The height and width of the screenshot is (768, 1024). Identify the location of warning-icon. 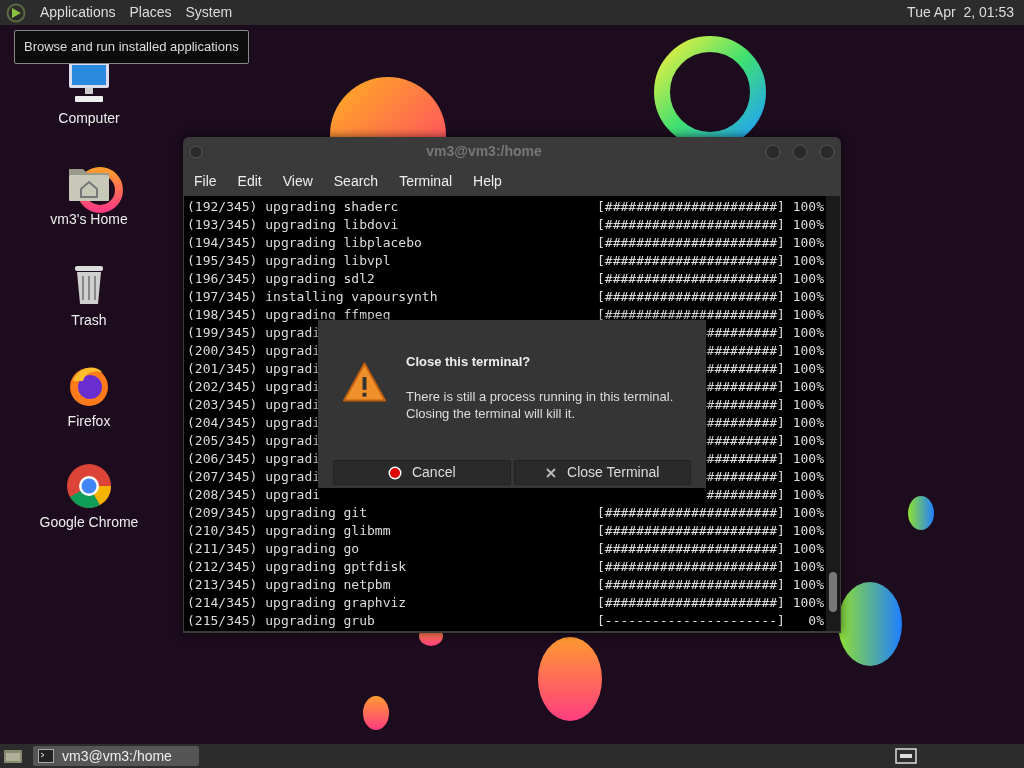
(364, 382).